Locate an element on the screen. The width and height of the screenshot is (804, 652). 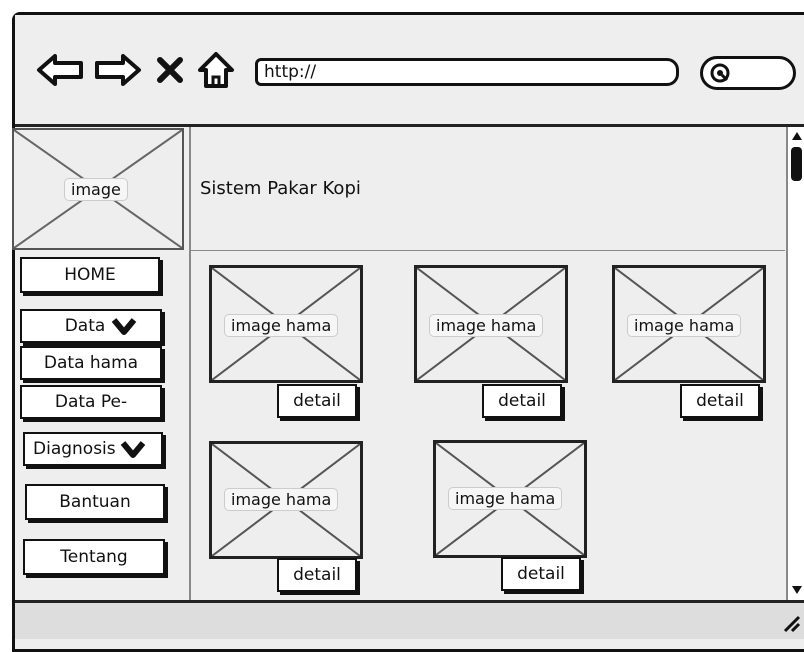
sidebar-item-label: Tentang is located at coordinates (94, 557).